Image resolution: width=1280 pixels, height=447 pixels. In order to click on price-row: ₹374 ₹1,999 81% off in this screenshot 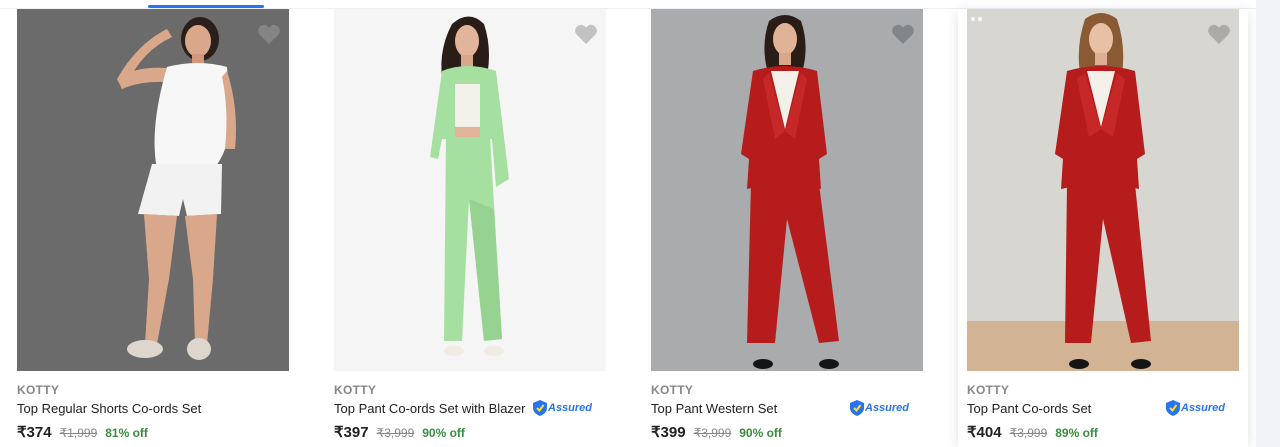, I will do `click(82, 432)`.